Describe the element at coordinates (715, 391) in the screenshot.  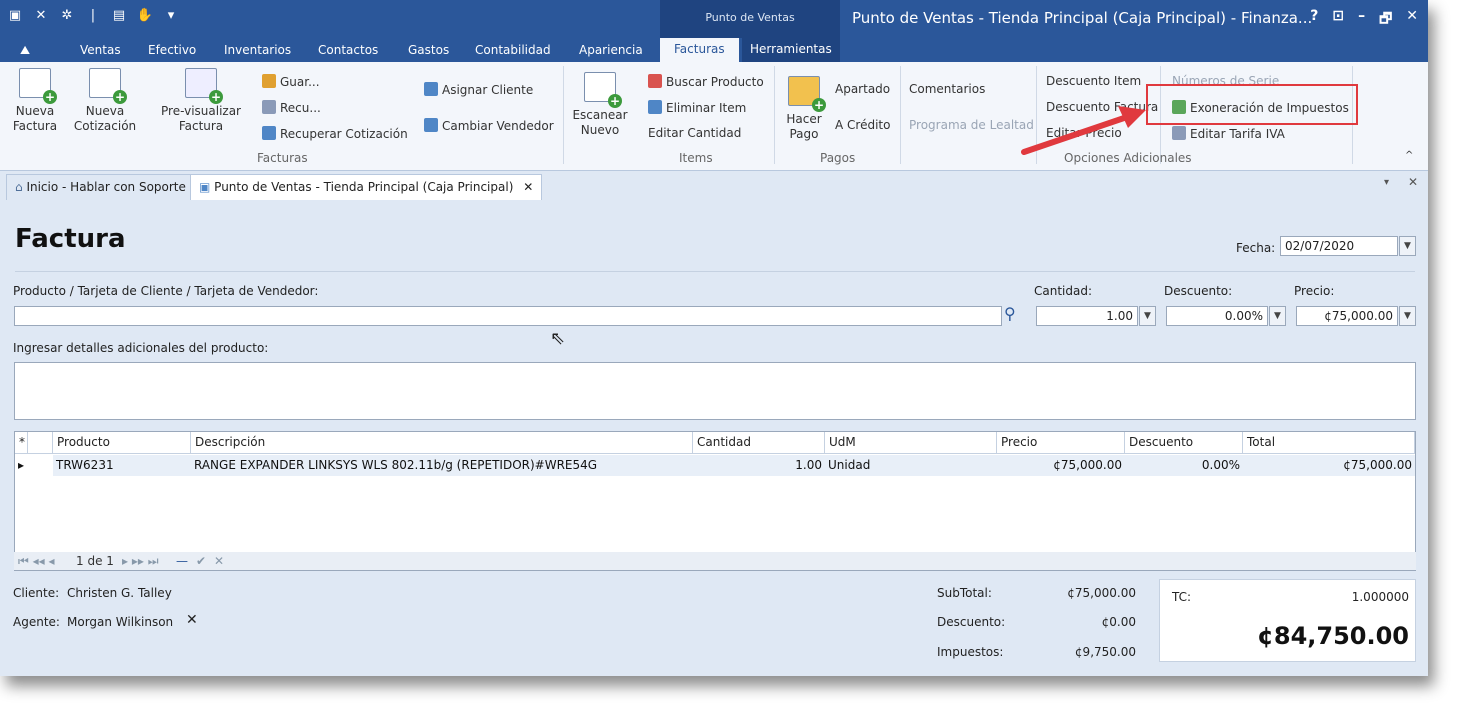
I see `detalles-textarea` at that location.